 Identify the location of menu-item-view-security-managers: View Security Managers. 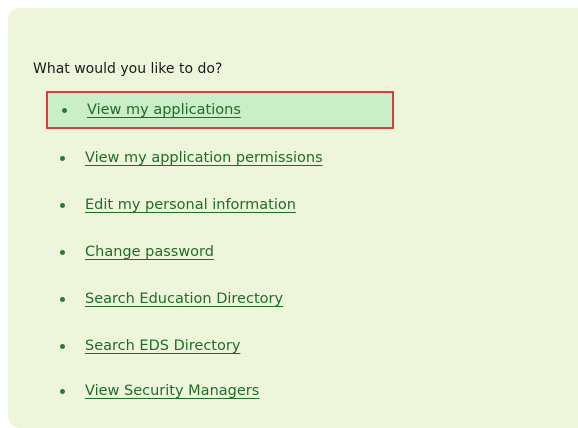
(152, 391).